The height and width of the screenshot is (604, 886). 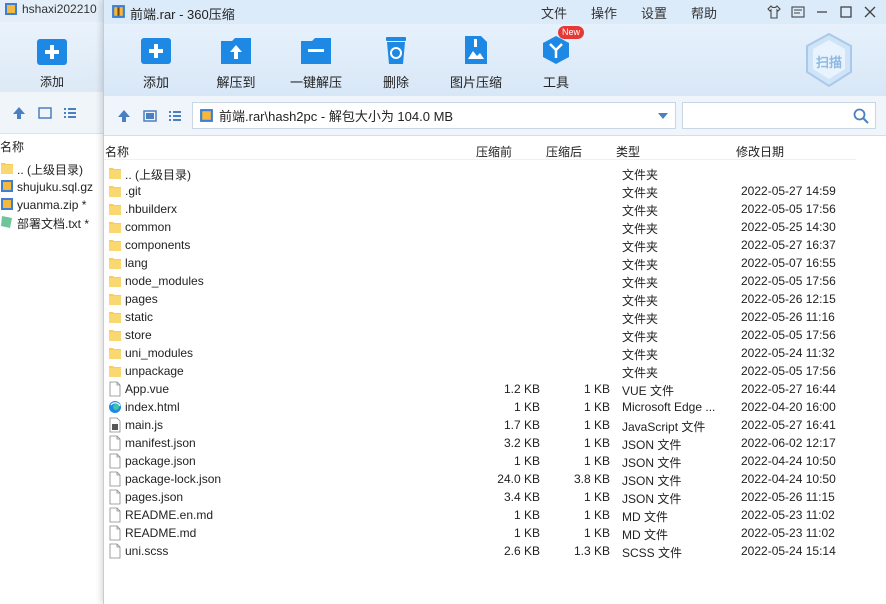 What do you see at coordinates (628, 151) in the screenshot?
I see `column-type: 类型` at bounding box center [628, 151].